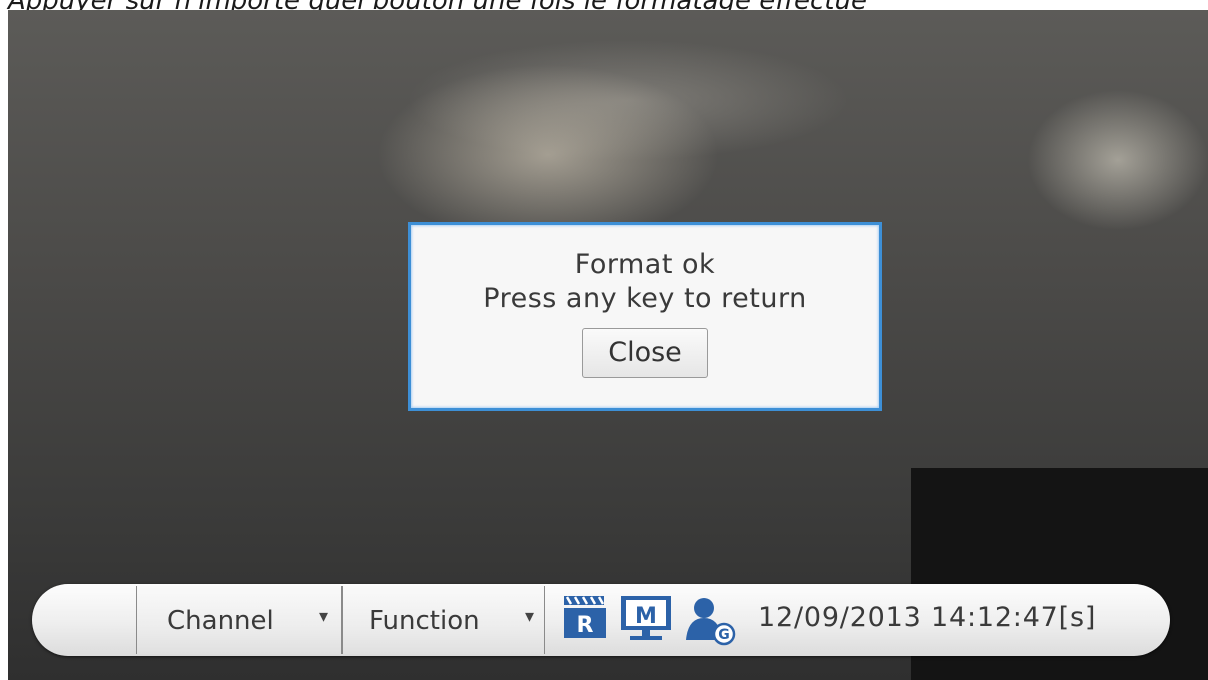 The width and height of the screenshot is (1208, 680). What do you see at coordinates (709, 621) in the screenshot?
I see `user-icon: G` at bounding box center [709, 621].